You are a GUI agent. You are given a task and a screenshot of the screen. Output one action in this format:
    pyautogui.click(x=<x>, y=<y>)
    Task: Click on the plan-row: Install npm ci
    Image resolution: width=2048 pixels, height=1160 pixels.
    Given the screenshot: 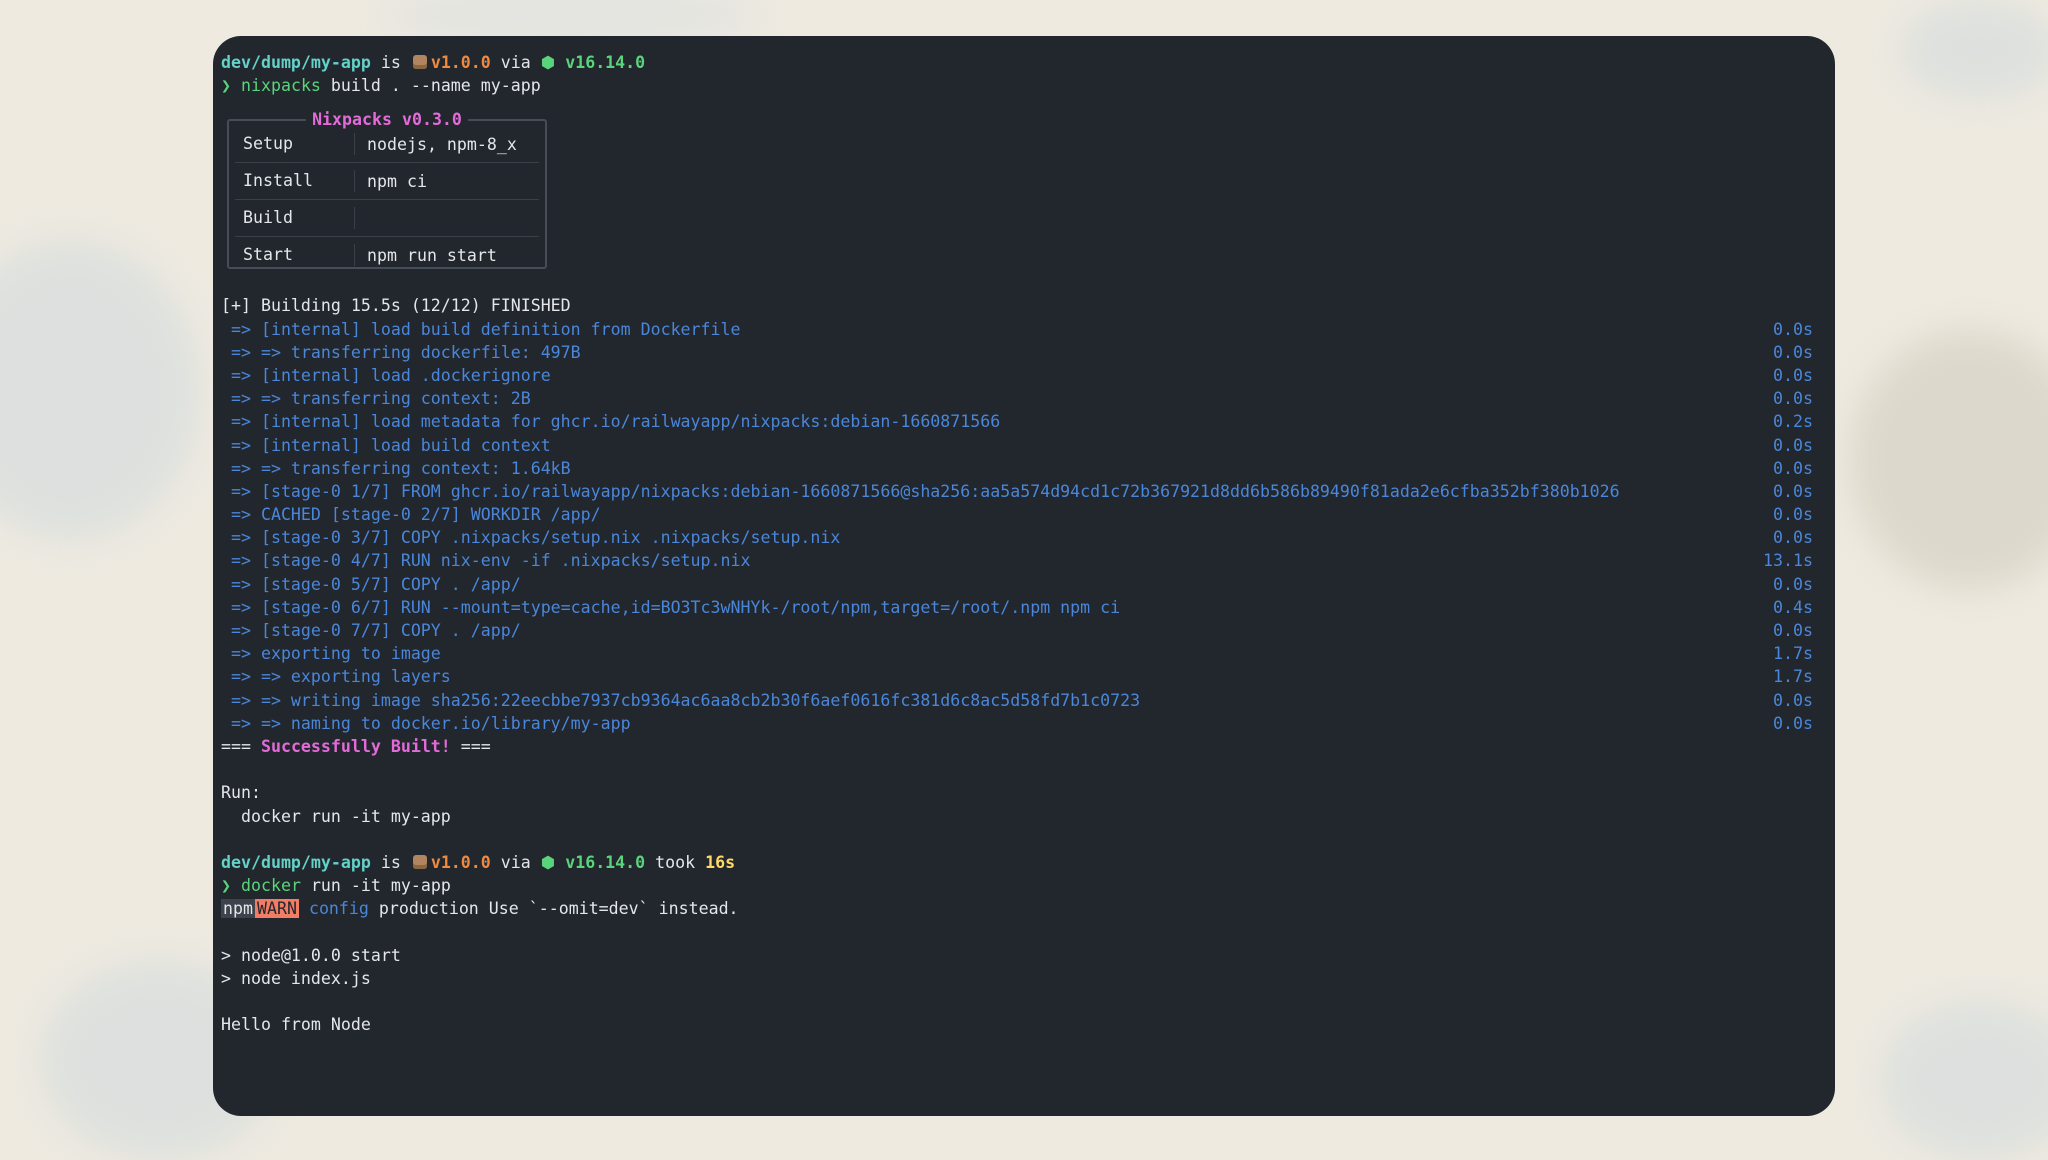 What is the action you would take?
    pyautogui.click(x=387, y=182)
    